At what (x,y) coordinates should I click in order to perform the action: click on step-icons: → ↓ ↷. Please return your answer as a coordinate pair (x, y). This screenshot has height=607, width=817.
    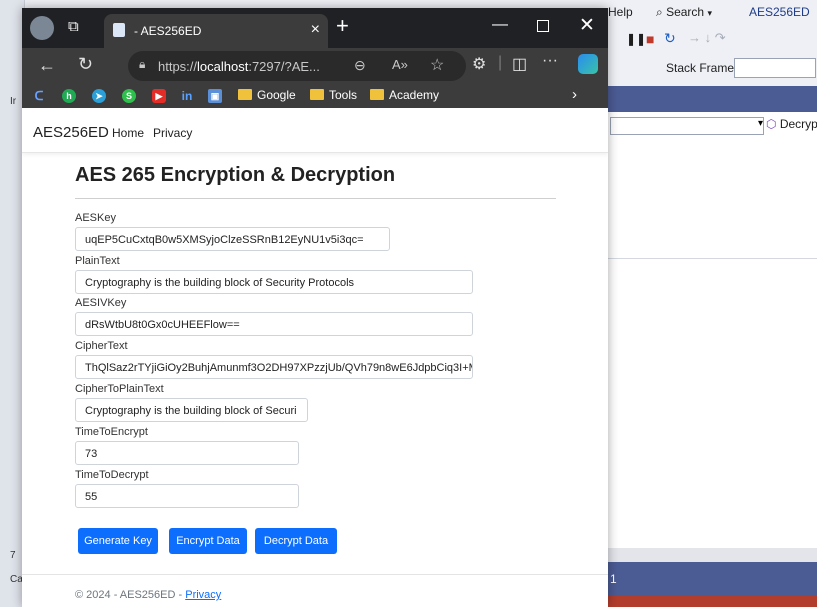
    Looking at the image, I should click on (707, 37).